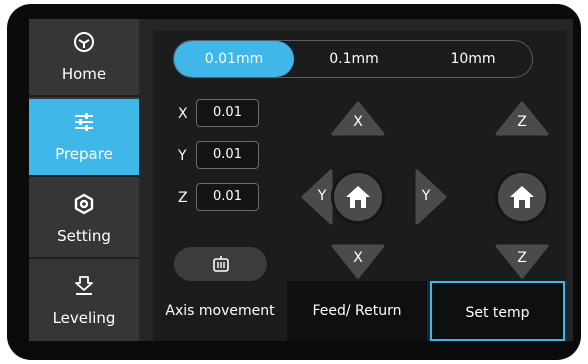 This screenshot has height=364, width=588. Describe the element at coordinates (84, 286) in the screenshot. I see `leveling-icon` at that location.